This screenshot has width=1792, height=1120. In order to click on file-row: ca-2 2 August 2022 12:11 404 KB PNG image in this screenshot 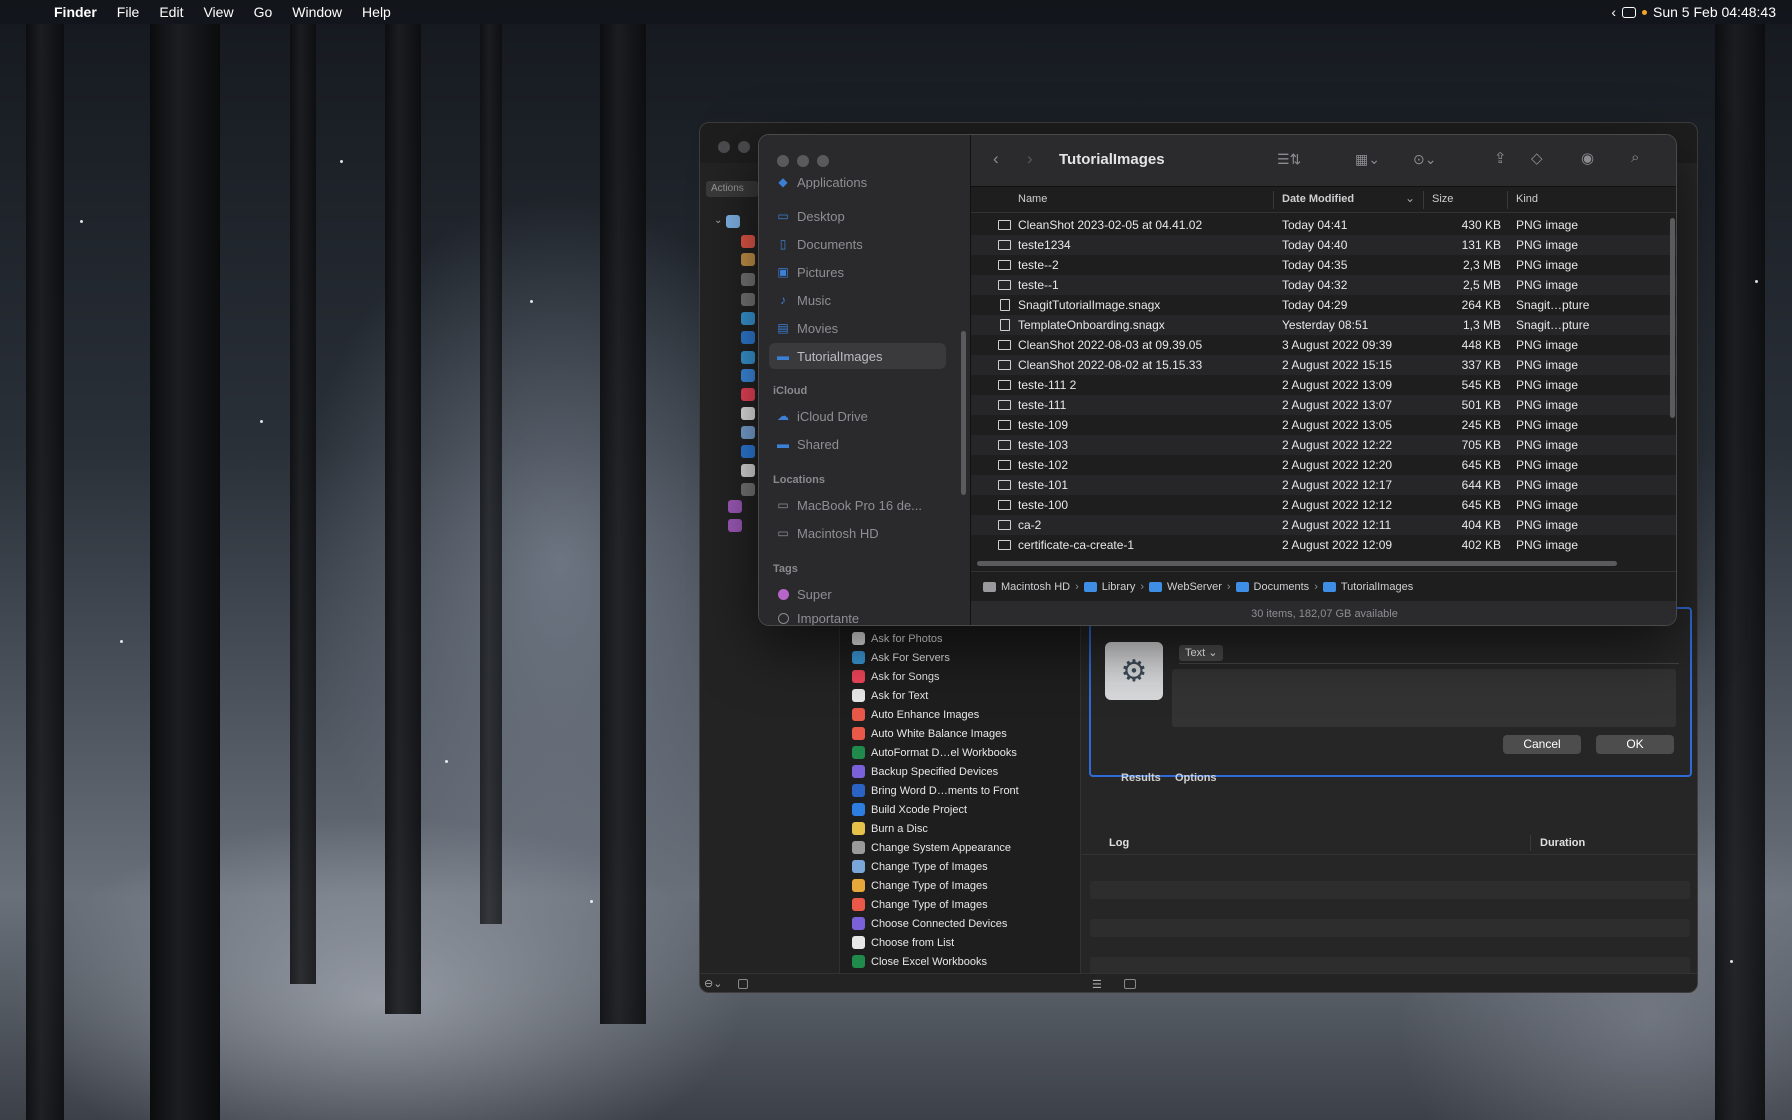, I will do `click(1323, 525)`.